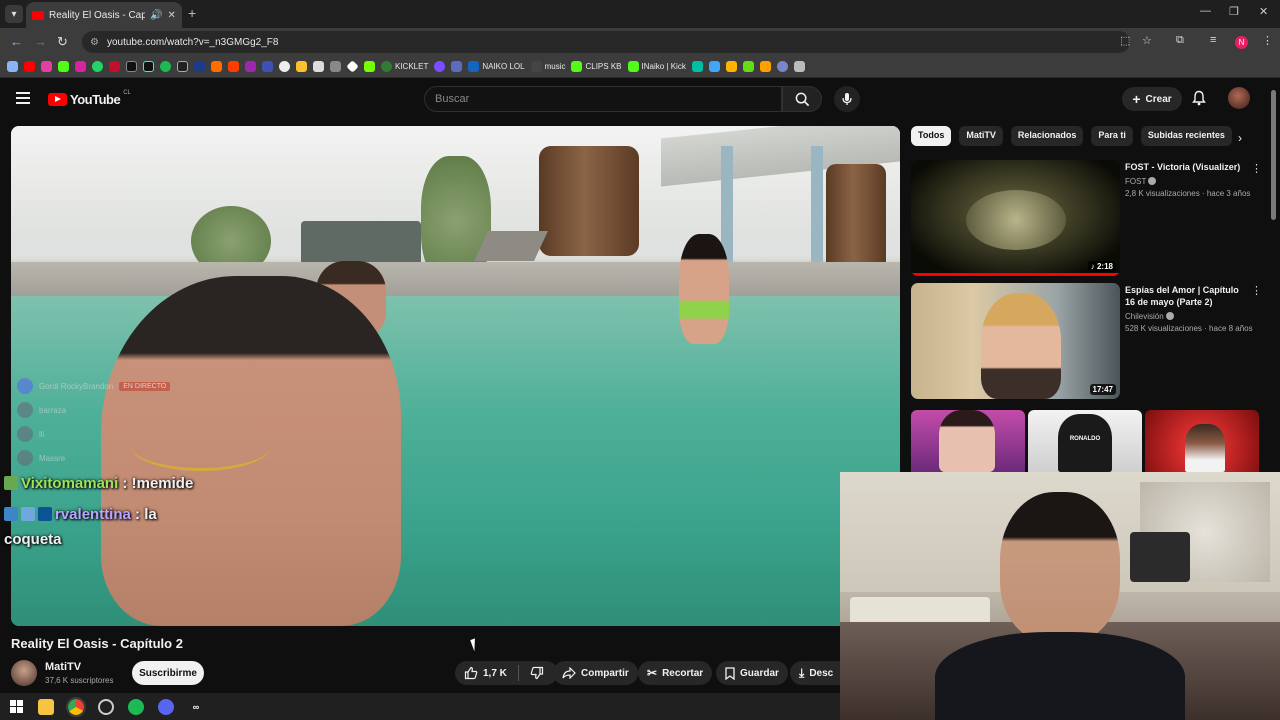 Image resolution: width=1280 pixels, height=720 pixels. What do you see at coordinates (802, 99) in the screenshot?
I see `search-button` at bounding box center [802, 99].